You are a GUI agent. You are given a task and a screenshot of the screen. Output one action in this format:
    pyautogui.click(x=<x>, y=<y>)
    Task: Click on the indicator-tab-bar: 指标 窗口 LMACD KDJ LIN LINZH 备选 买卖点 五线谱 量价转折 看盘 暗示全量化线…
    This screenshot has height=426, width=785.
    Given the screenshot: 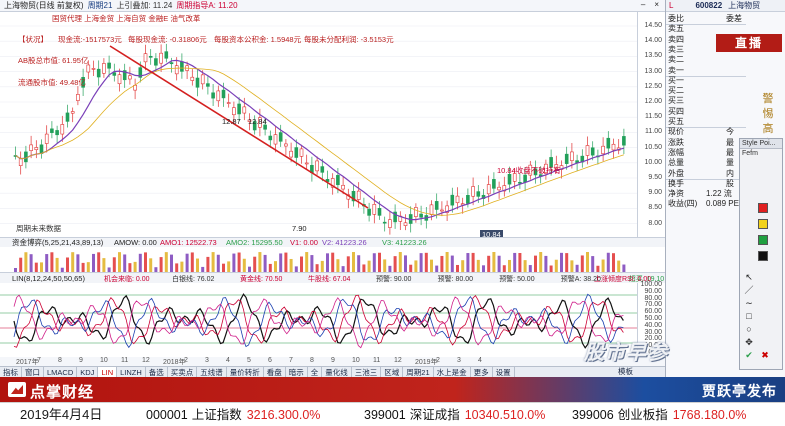 What is the action you would take?
    pyautogui.click(x=332, y=372)
    